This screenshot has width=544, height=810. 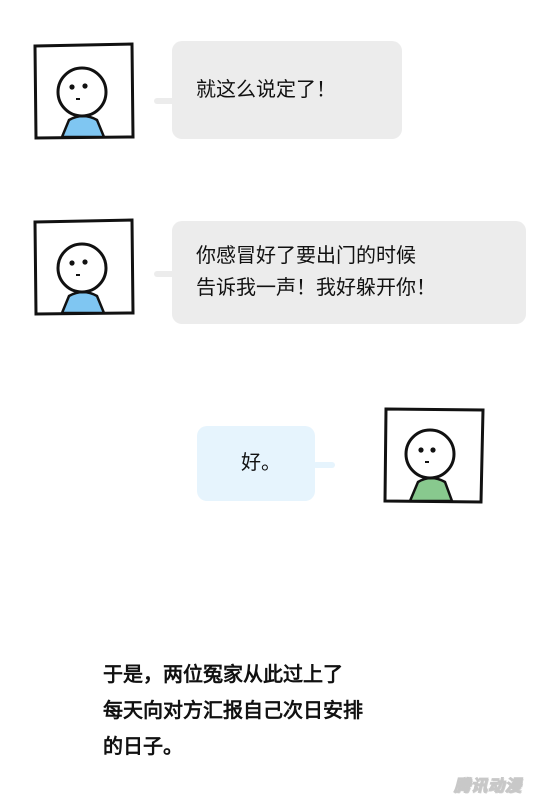 What do you see at coordinates (349, 272) in the screenshot?
I see `speech-bubble-2: 你感冒好了要出门的时候 告诉我一声！我好躲开你！` at bounding box center [349, 272].